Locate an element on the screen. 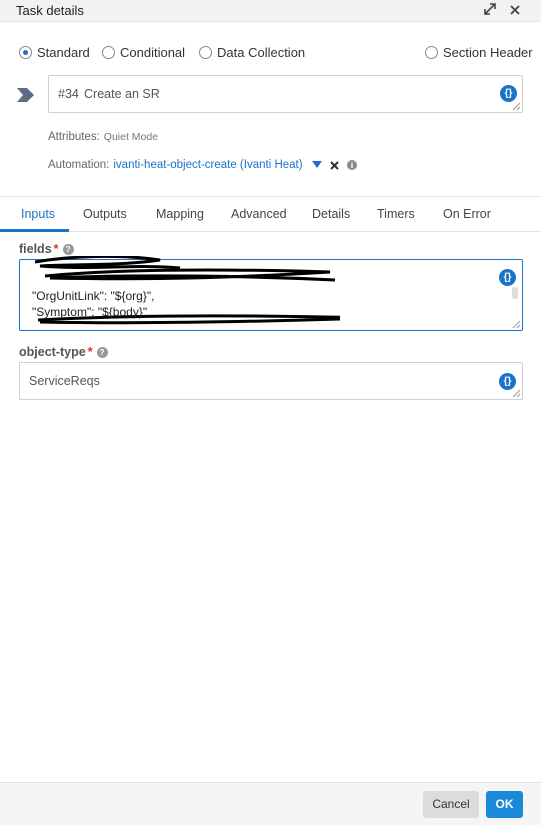 The width and height of the screenshot is (541, 825). tab-inputs: Inputs is located at coordinates (38, 214).